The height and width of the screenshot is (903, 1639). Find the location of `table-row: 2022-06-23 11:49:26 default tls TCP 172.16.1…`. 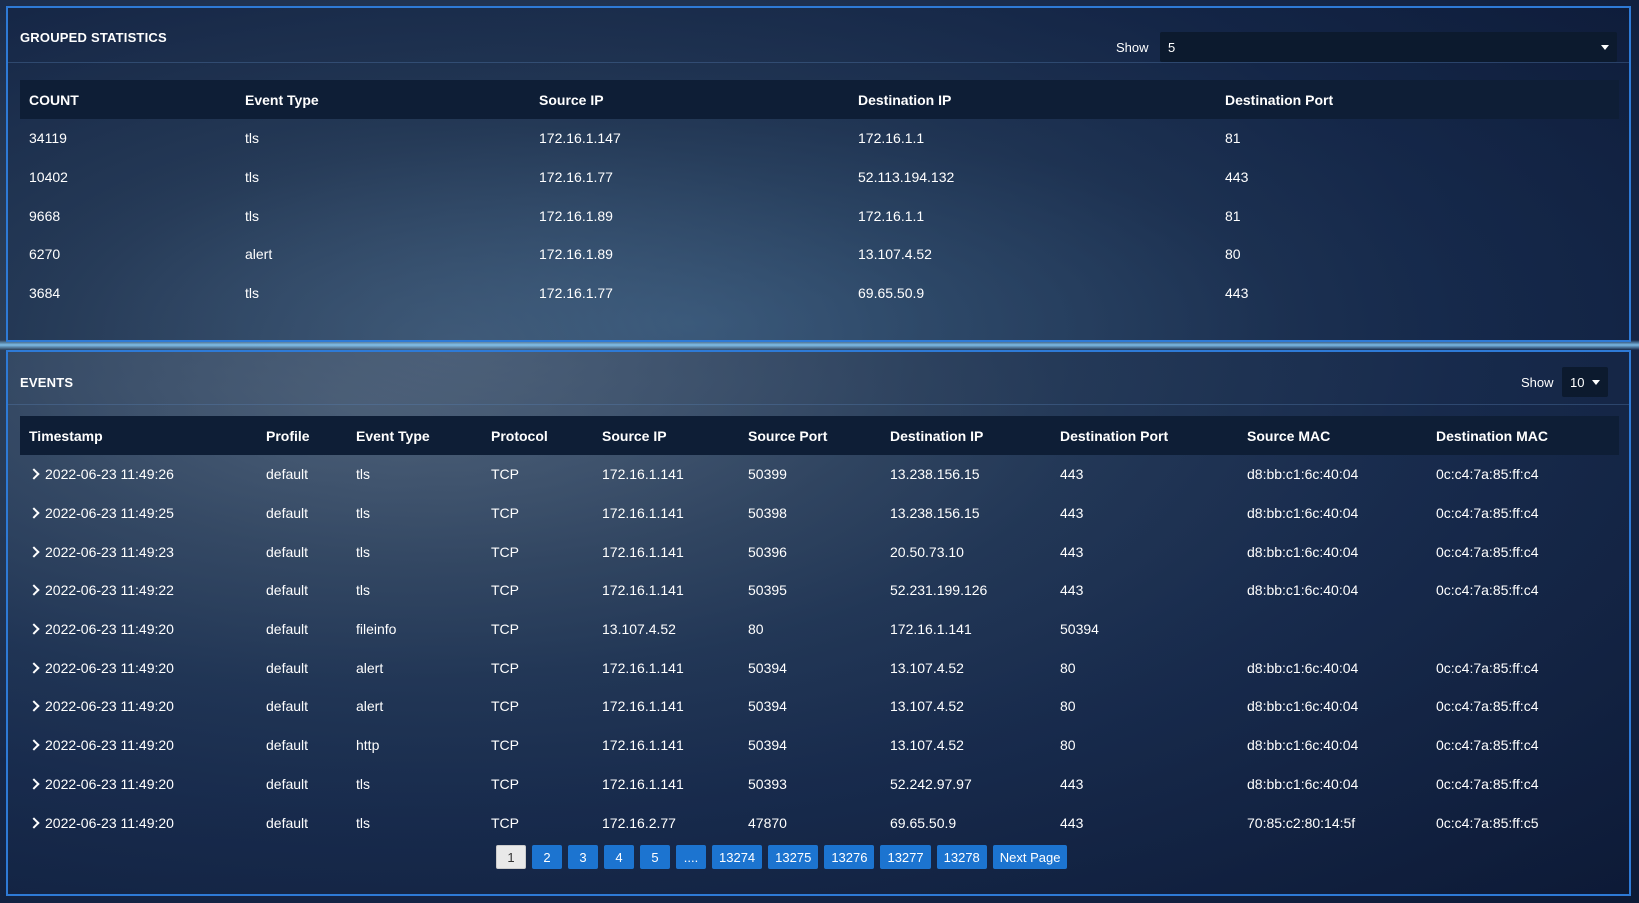

table-row: 2022-06-23 11:49:26 default tls TCP 172.16.1… is located at coordinates (819, 474).